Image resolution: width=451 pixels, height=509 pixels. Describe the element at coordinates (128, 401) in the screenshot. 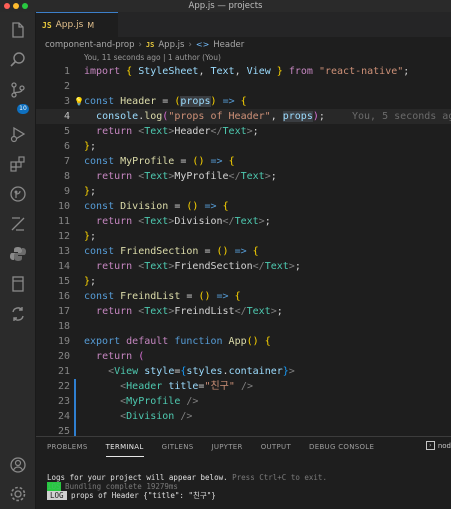

I see `code-line: 23 <MyProfile />` at that location.